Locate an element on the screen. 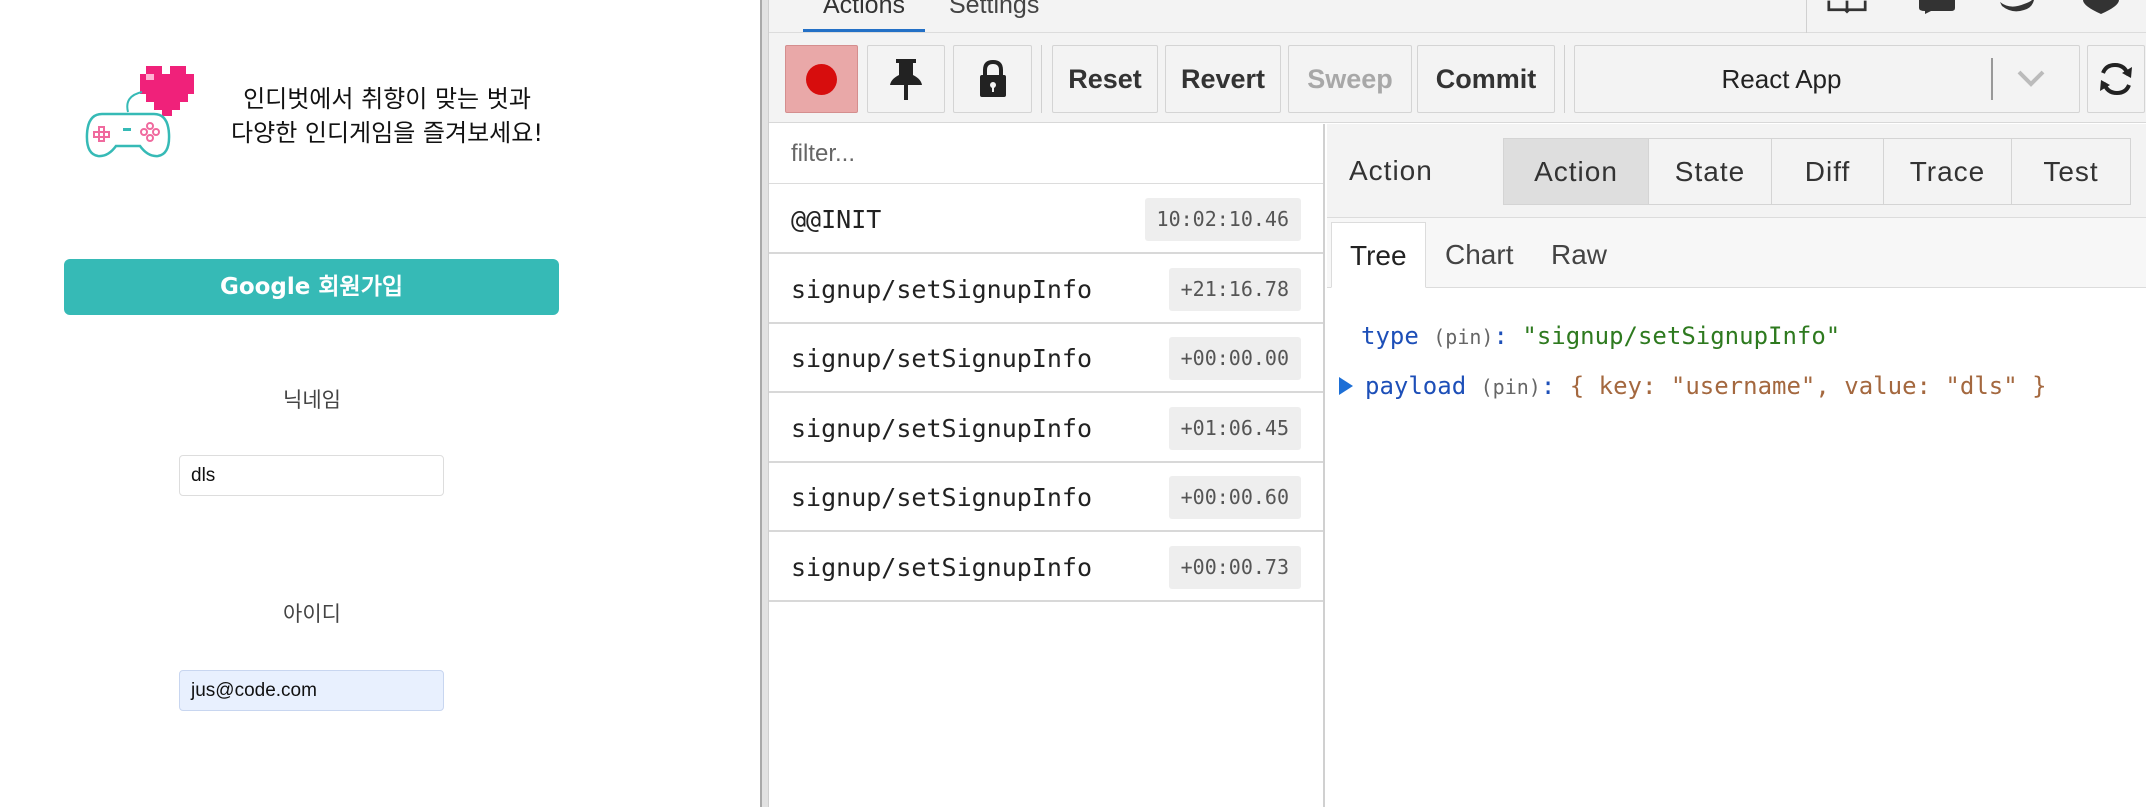 This screenshot has height=807, width=2146. devtools-tab-bar: Actions Settings is located at coordinates (1457, 16).